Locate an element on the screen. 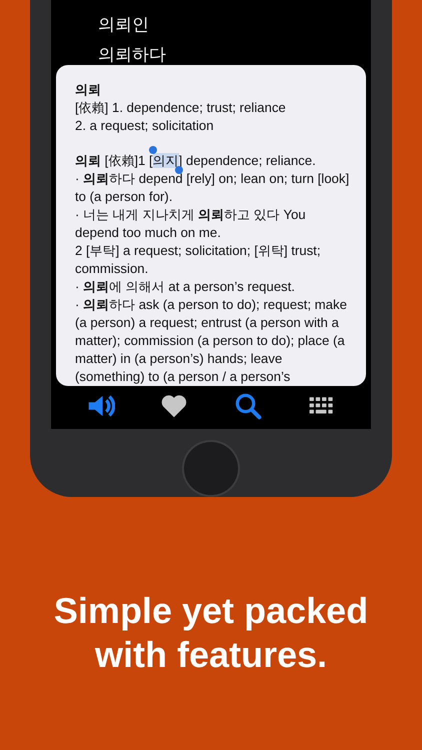  definition-text: 2 [부탁] a request; solicitation; [위탁] trust; commission. is located at coordinates (198, 260).